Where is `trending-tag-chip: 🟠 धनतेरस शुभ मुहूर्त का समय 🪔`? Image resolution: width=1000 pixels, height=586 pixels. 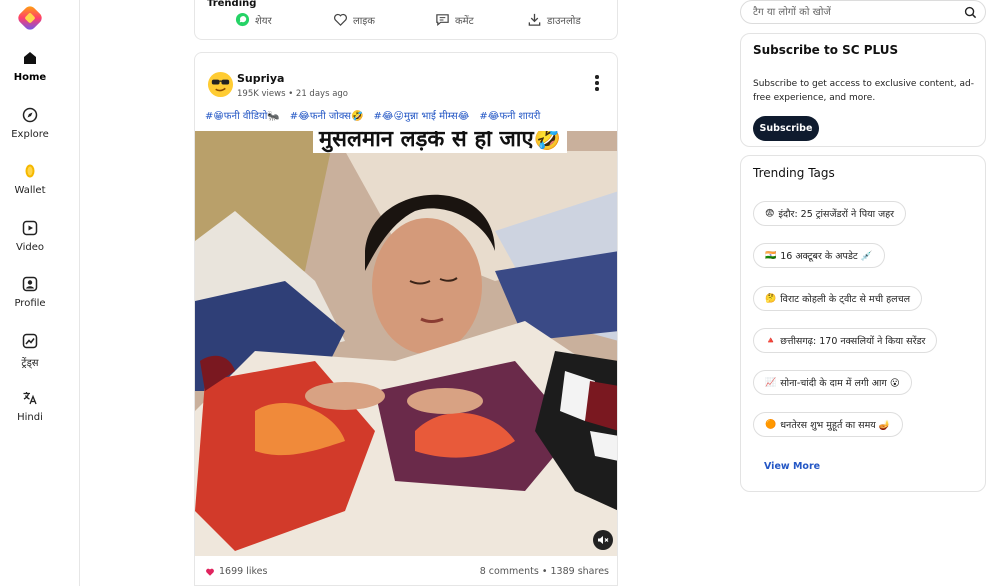 trending-tag-chip: 🟠 धनतेरस शुभ मुहूर्त का समय 🪔 is located at coordinates (828, 424).